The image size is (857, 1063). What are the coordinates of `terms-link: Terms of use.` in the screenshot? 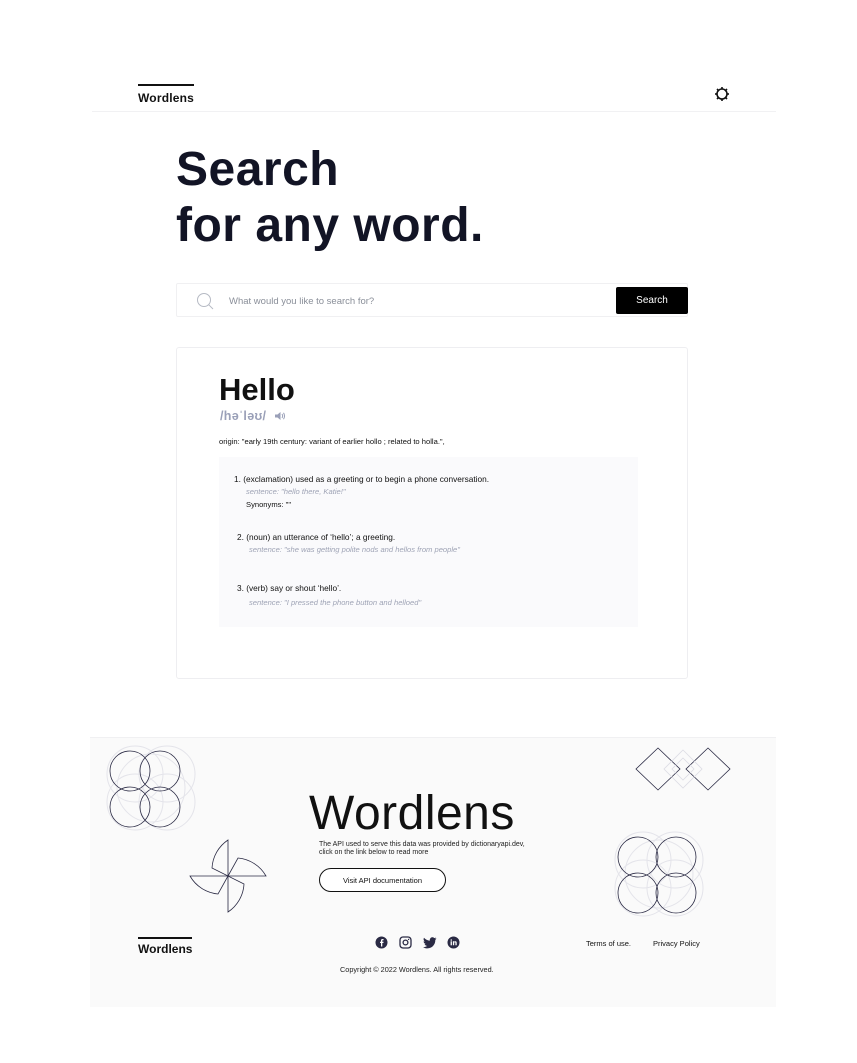 It's located at (608, 943).